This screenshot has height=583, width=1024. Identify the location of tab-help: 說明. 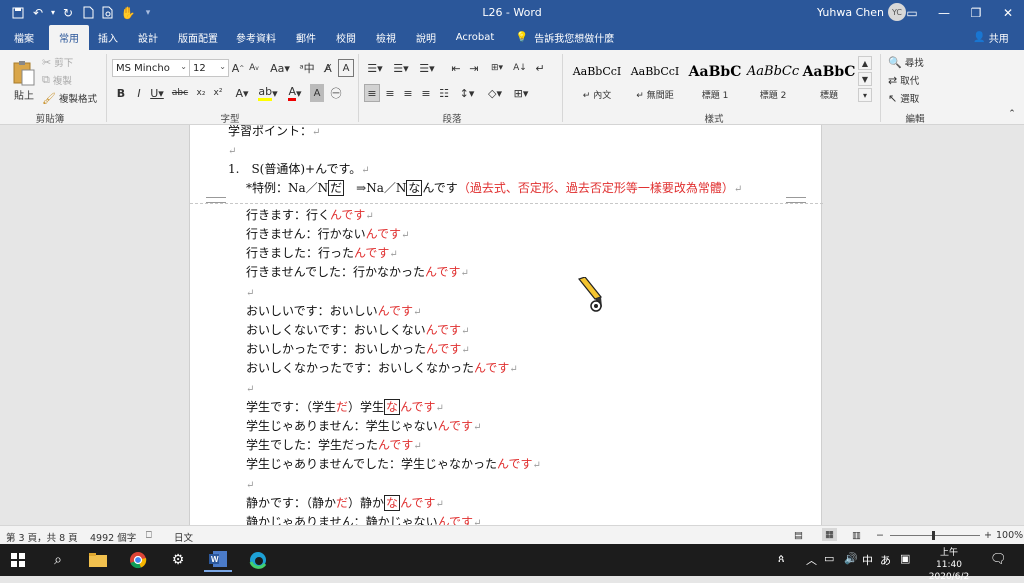
(426, 37).